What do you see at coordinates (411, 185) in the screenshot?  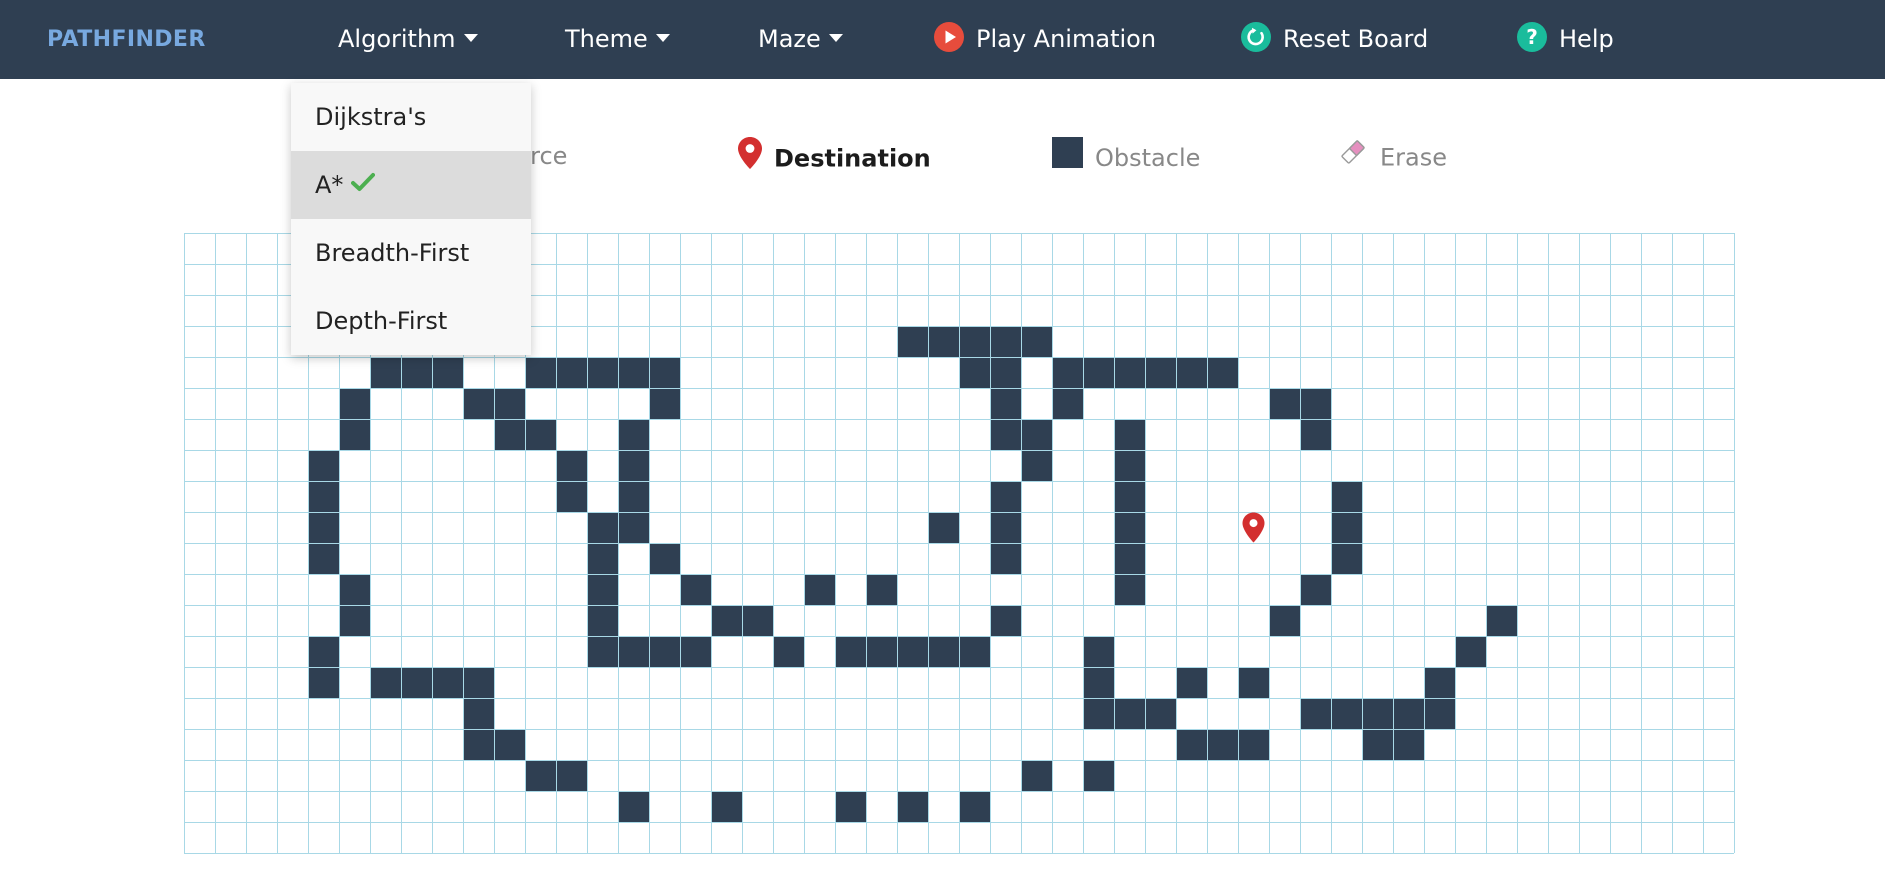 I see `algorithm-option-astar: A*` at bounding box center [411, 185].